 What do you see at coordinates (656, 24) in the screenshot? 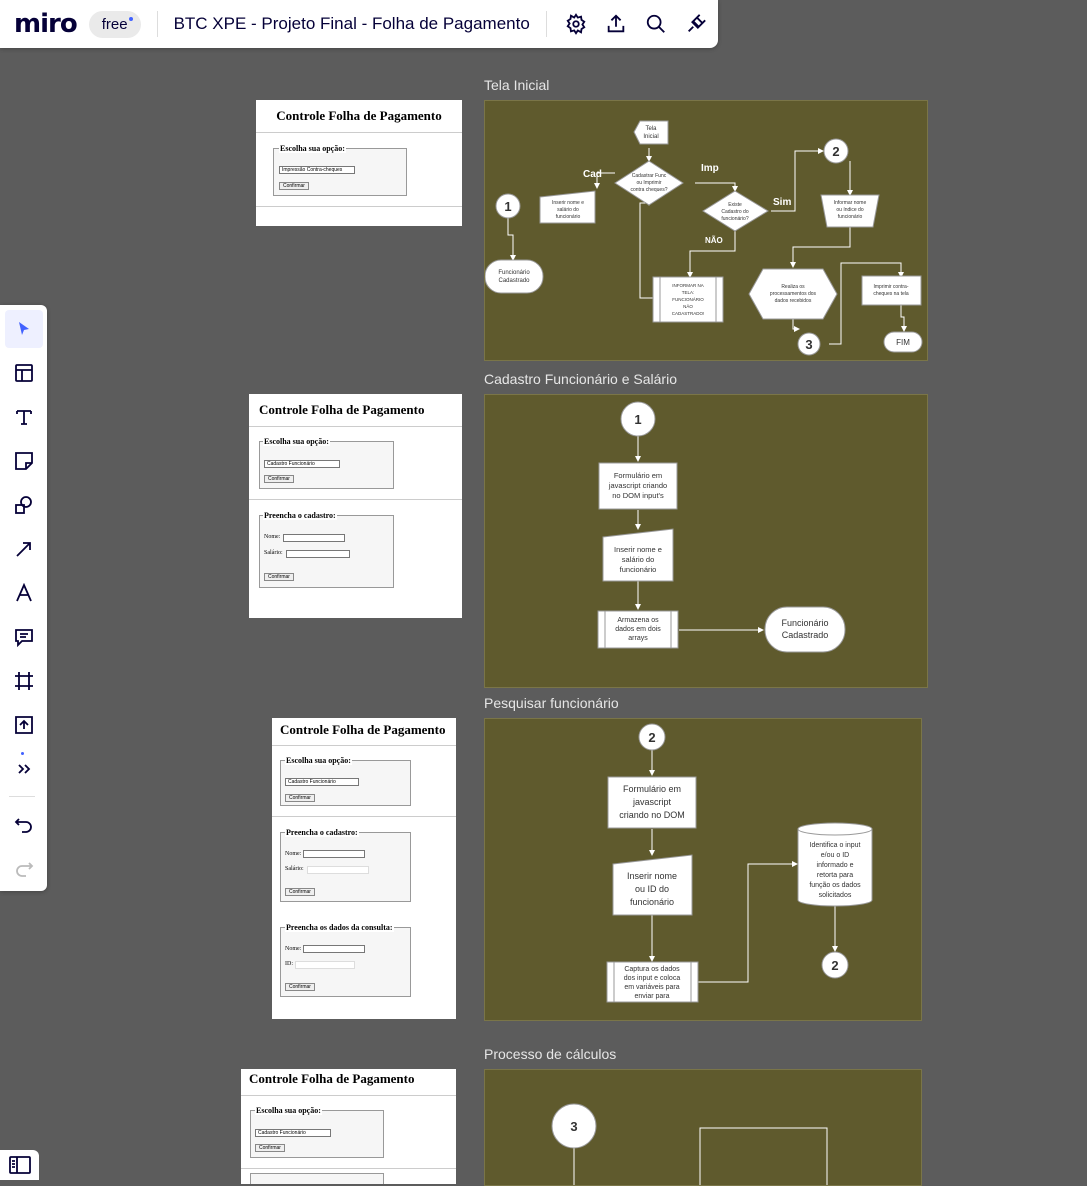
I see `search-icon` at bounding box center [656, 24].